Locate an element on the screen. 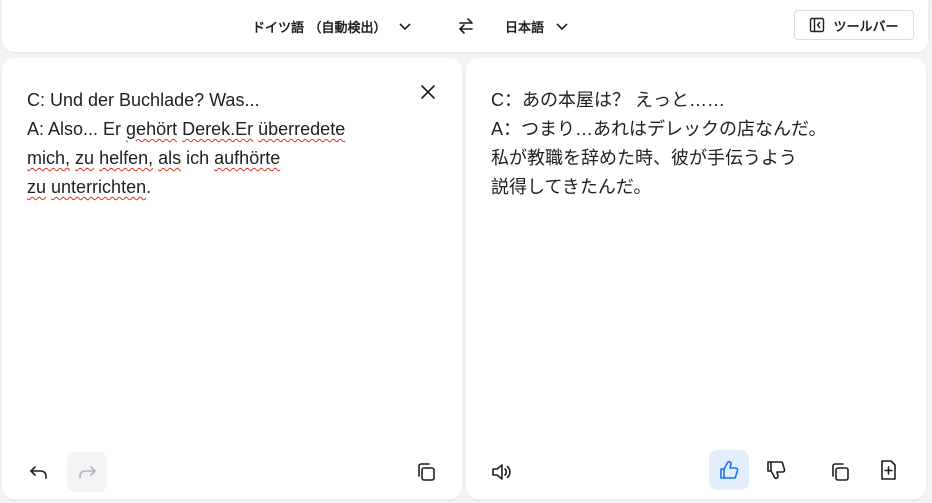 The image size is (932, 503). source-line: zu unterrichten. is located at coordinates (89, 187).